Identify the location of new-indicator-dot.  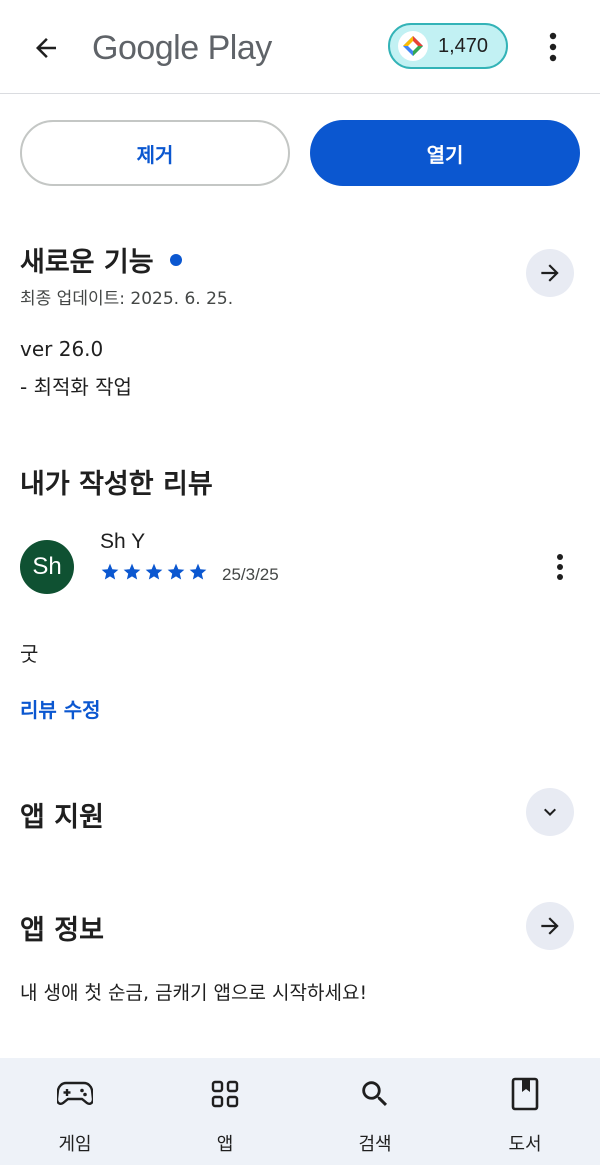
(176, 260).